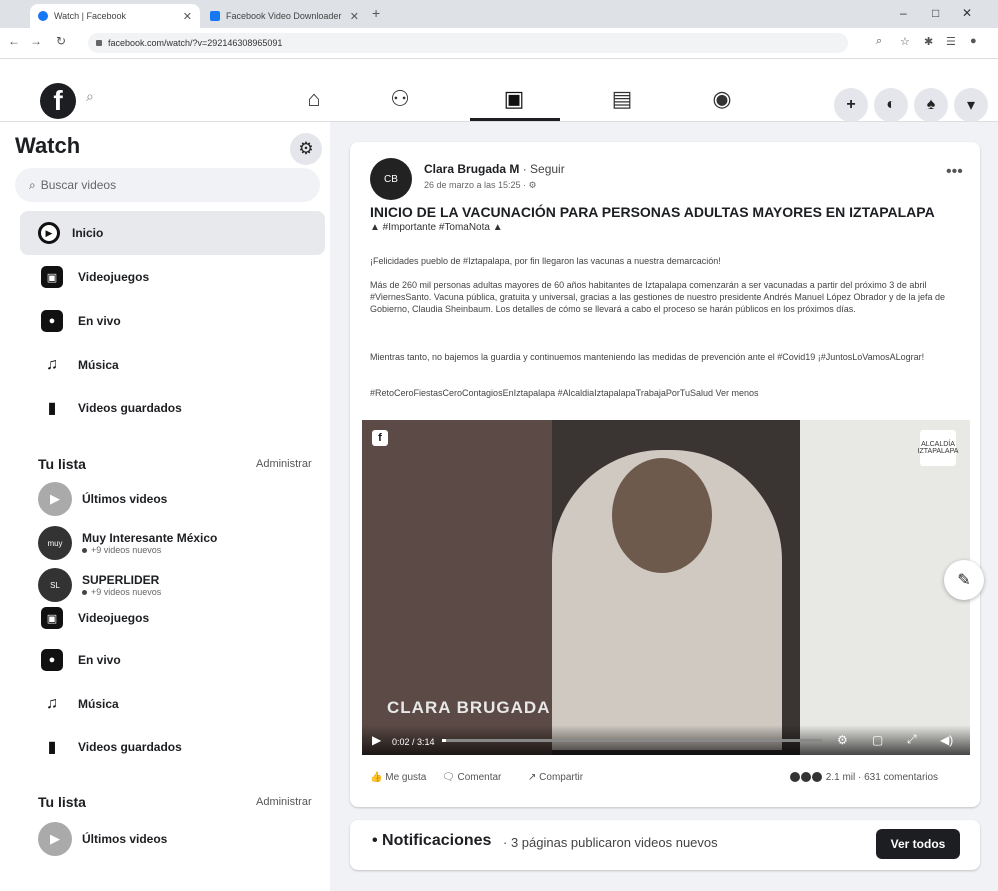 The height and width of the screenshot is (891, 998). Describe the element at coordinates (167, 185) in the screenshot. I see `video-search-input: ⌕ Buscar videos` at that location.